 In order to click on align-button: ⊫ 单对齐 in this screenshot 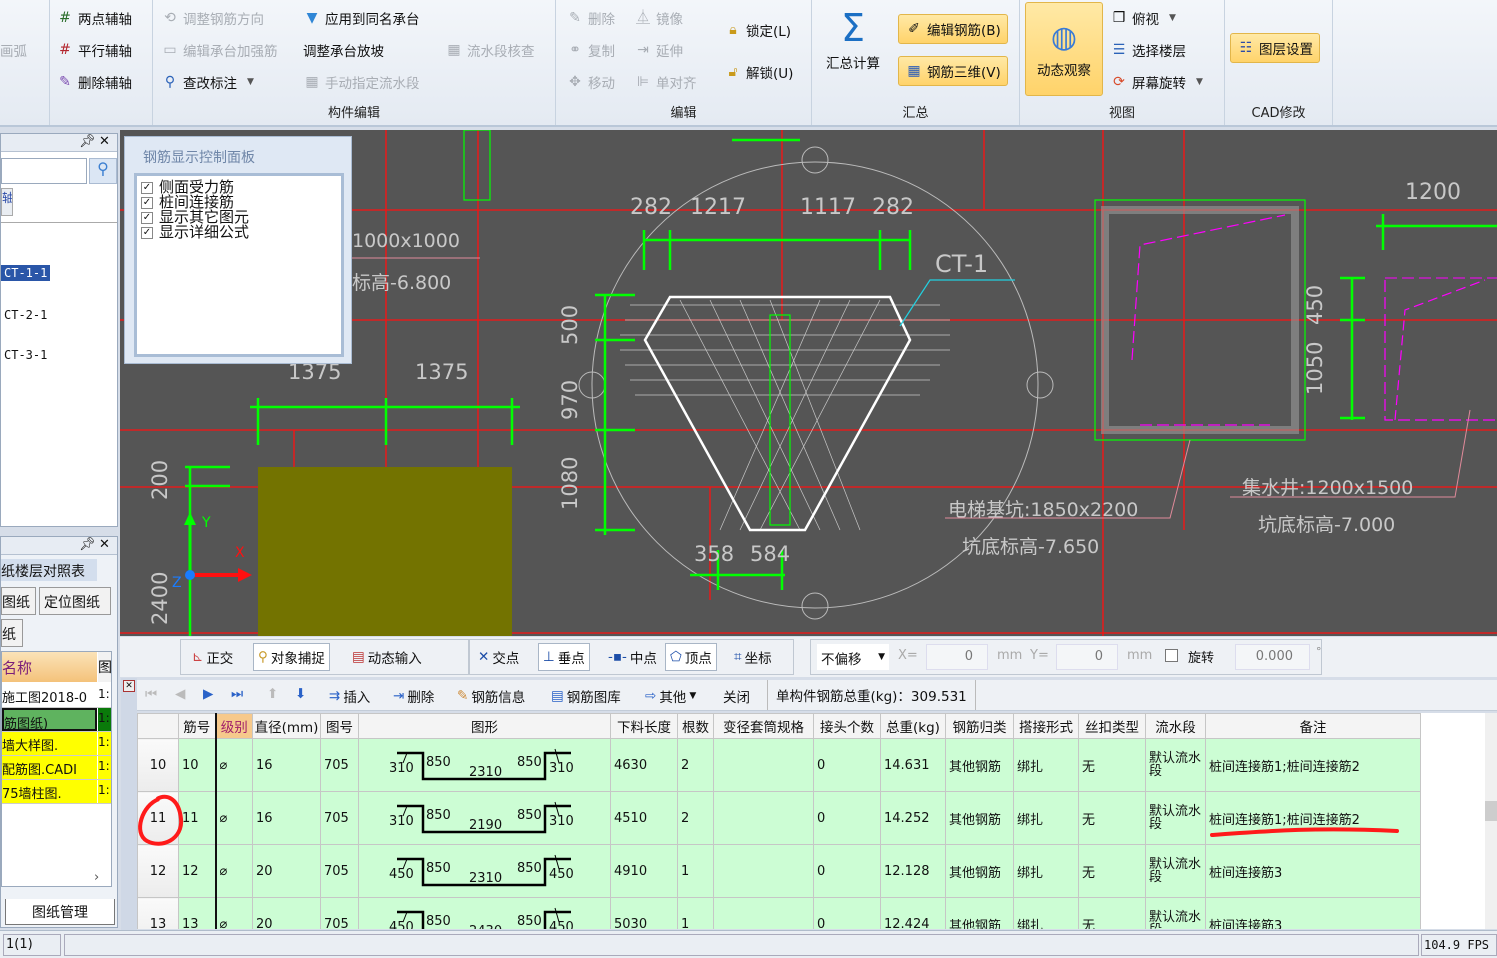, I will do `click(665, 82)`.